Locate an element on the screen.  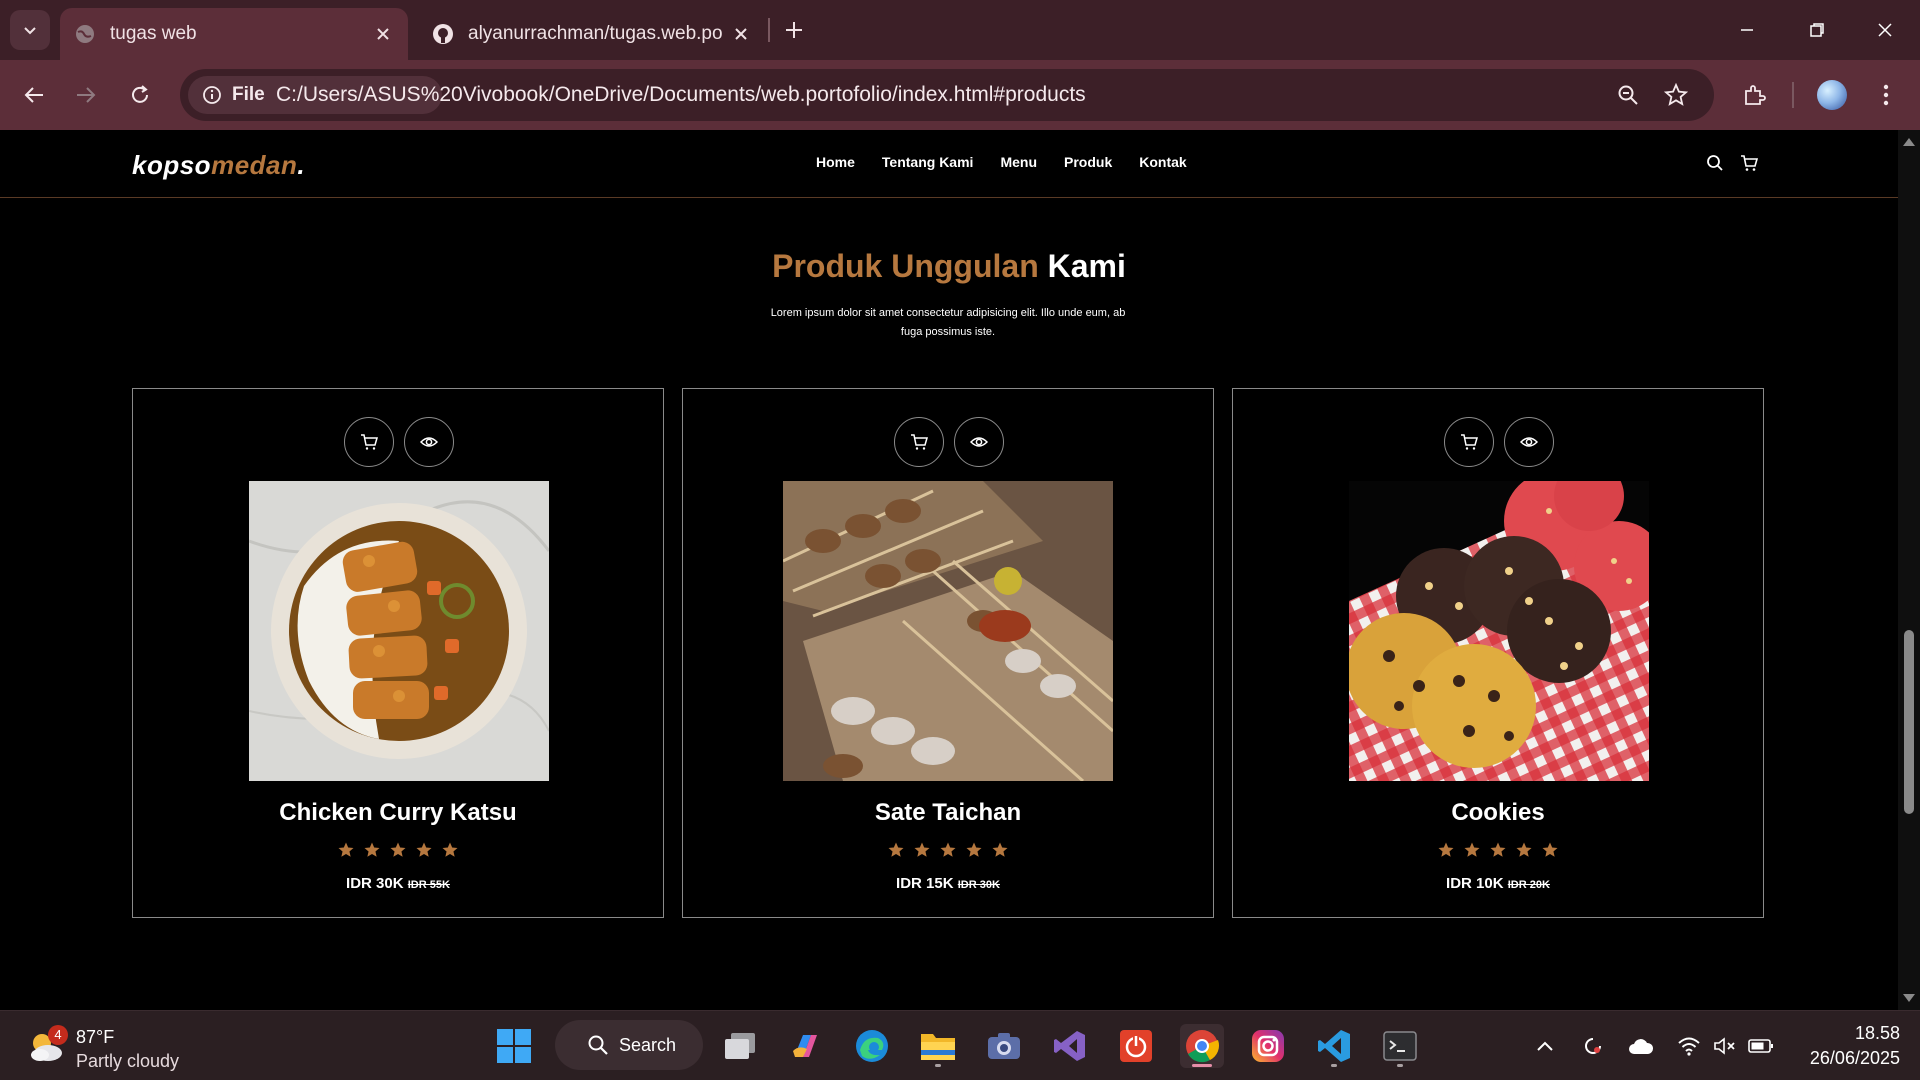
wifi-icon is located at coordinates (1689, 1046).